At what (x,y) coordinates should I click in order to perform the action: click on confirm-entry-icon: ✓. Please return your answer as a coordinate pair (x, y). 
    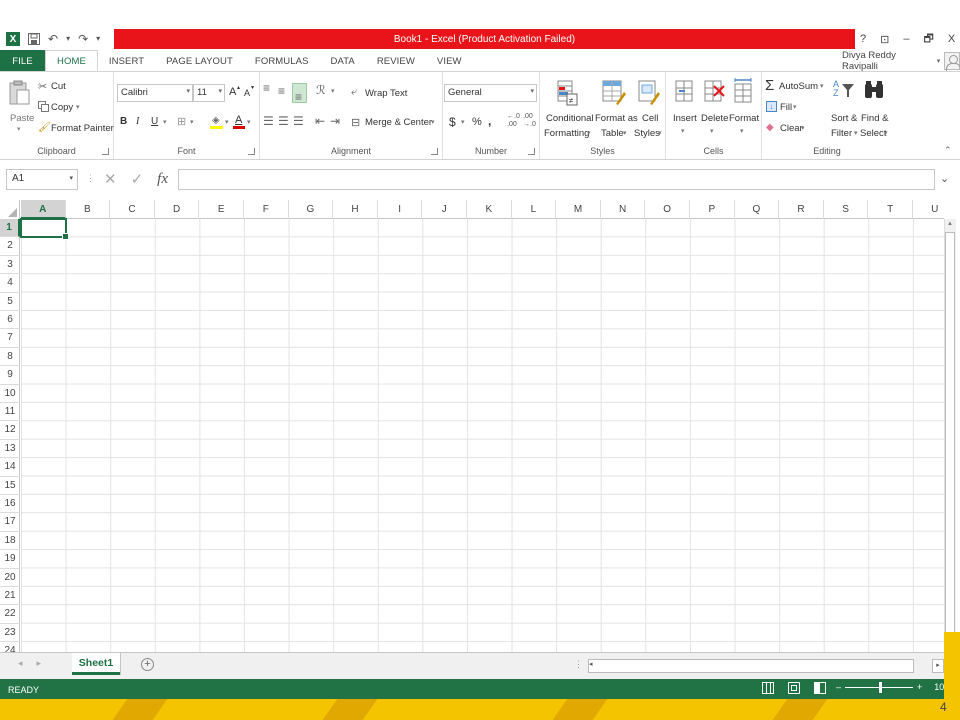
    Looking at the image, I should click on (137, 179).